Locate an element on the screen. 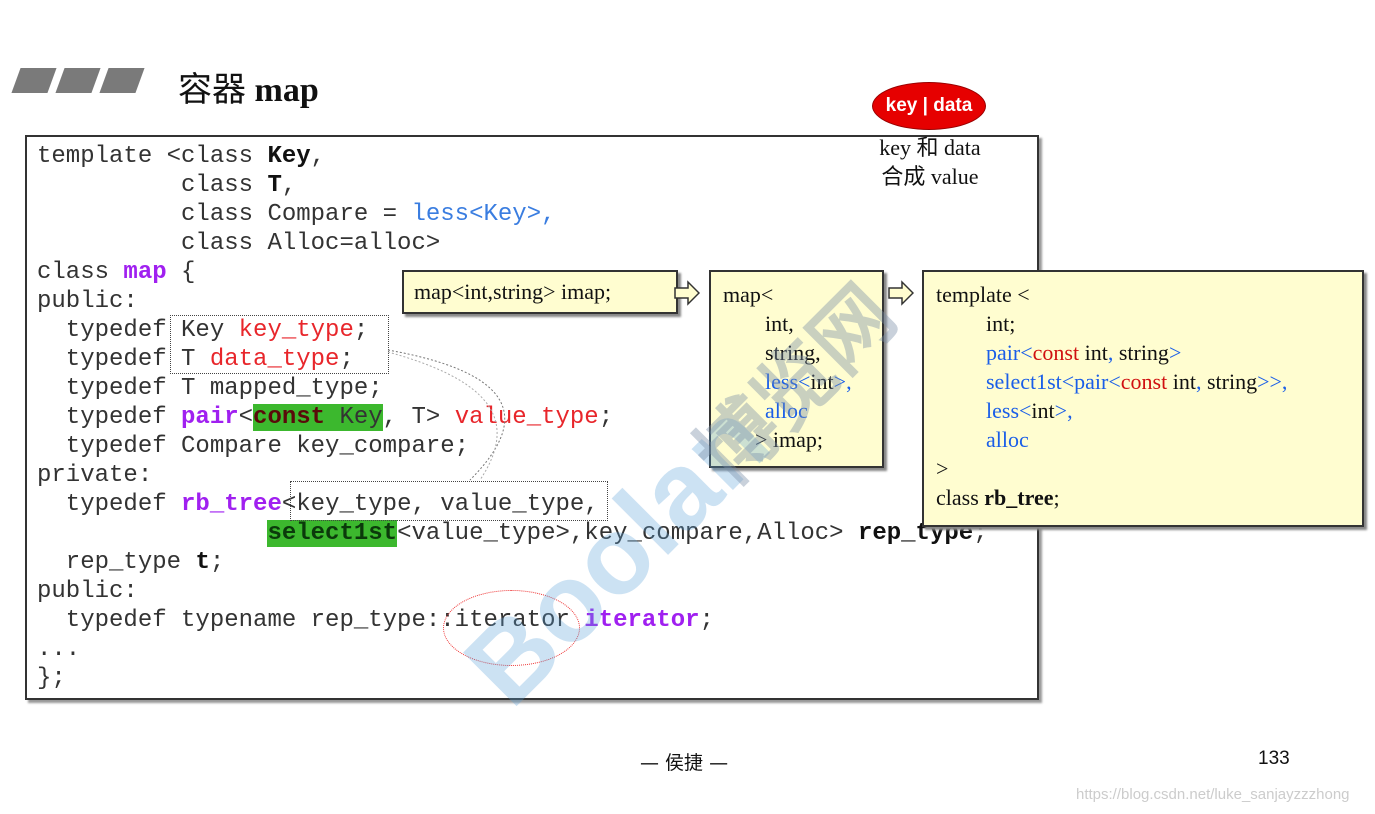 The image size is (1375, 814). code-token: iterator is located at coordinates (642, 620).